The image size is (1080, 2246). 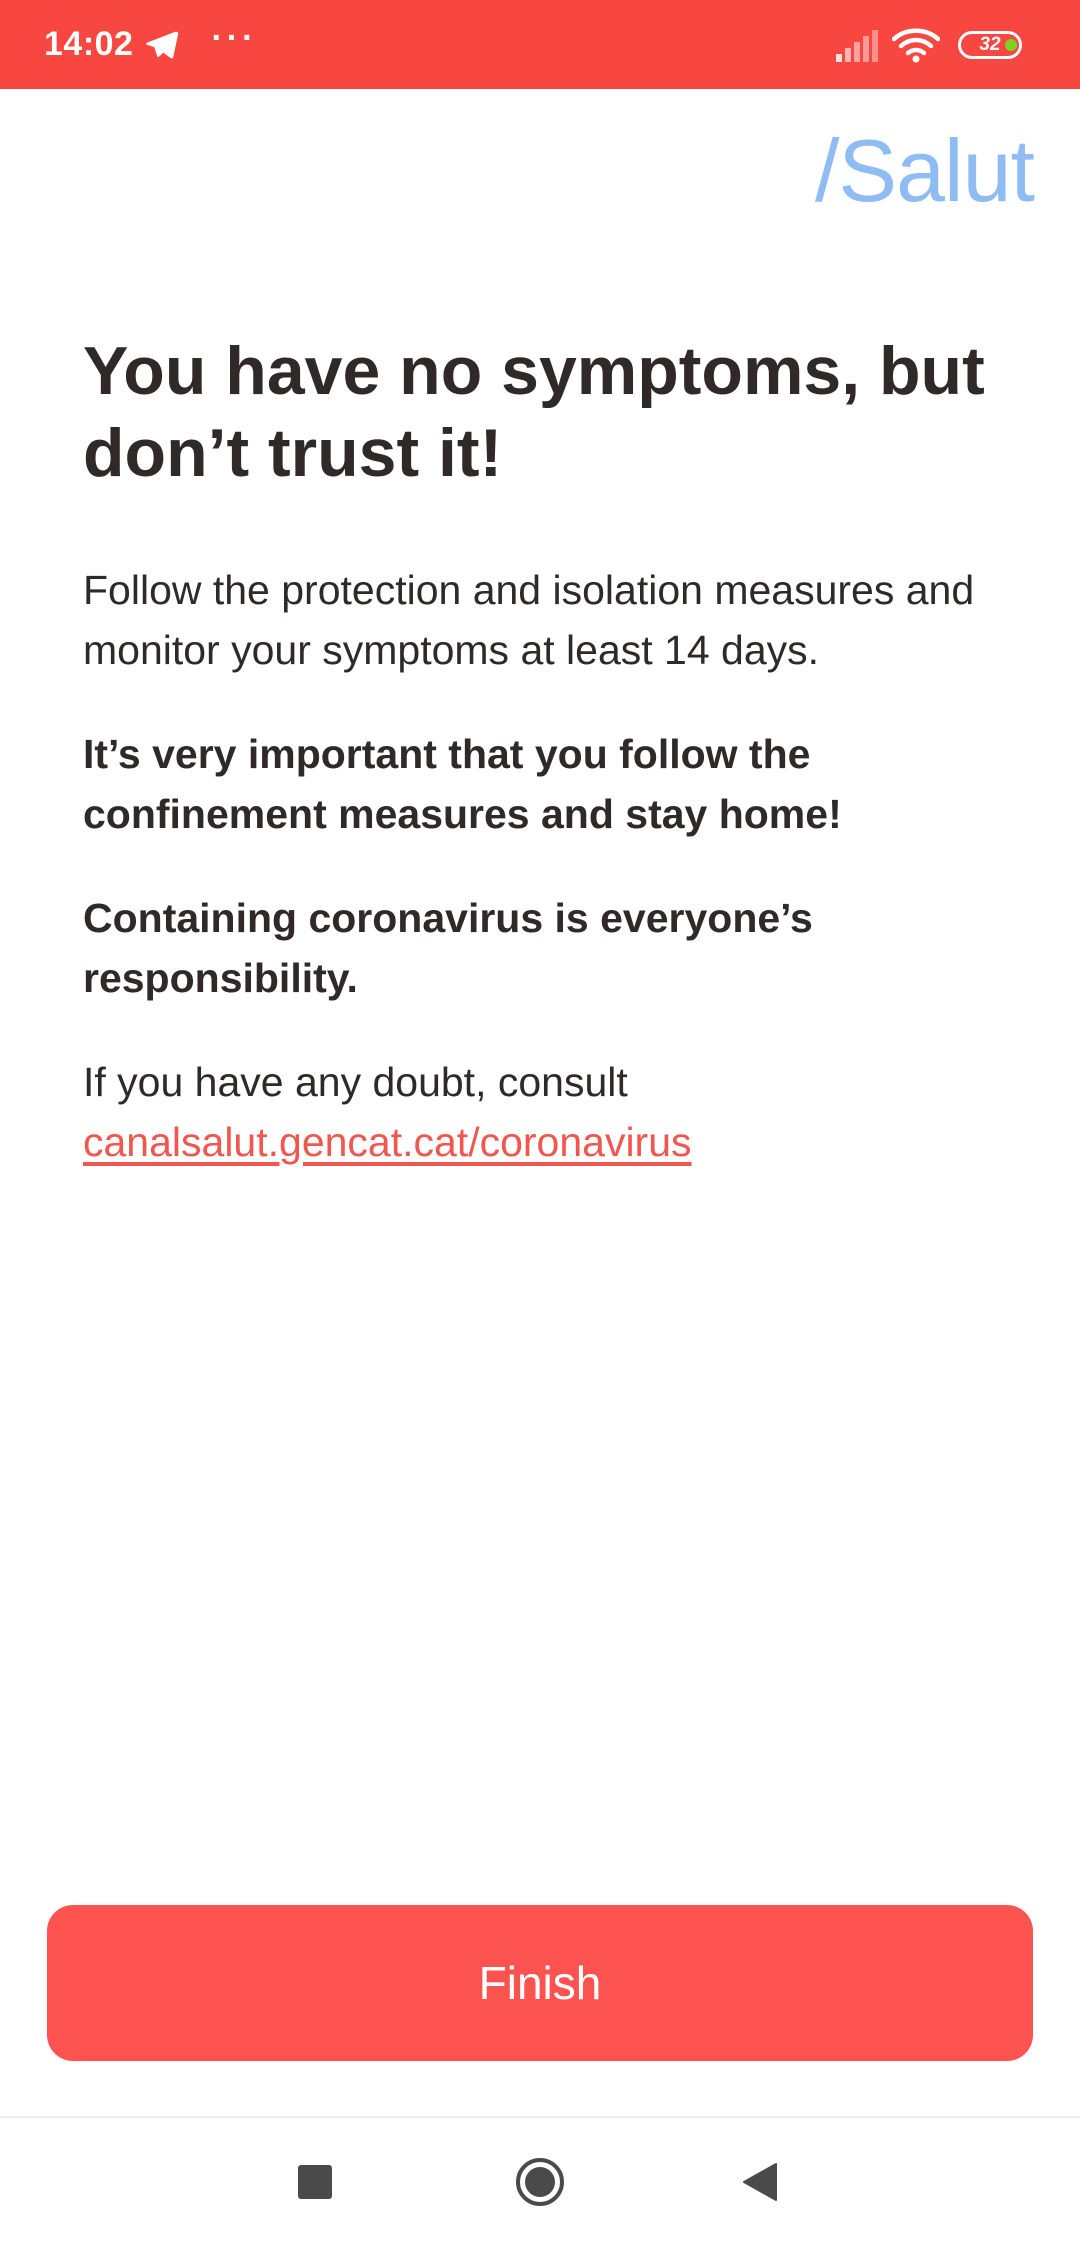 What do you see at coordinates (355, 1082) in the screenshot?
I see `consult-text: If you have any doubt, consult` at bounding box center [355, 1082].